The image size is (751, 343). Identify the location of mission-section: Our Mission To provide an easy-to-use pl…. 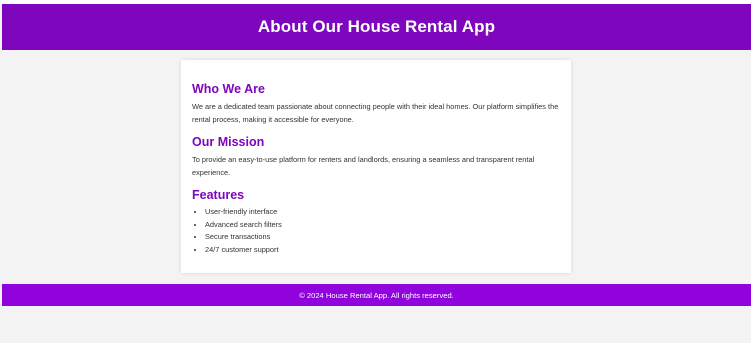
(376, 157).